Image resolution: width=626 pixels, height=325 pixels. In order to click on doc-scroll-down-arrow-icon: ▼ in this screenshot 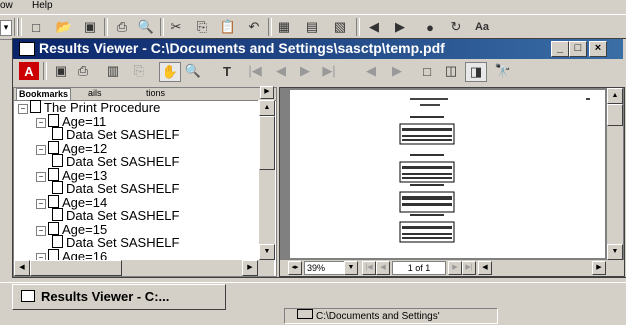, I will do `click(615, 252)`.